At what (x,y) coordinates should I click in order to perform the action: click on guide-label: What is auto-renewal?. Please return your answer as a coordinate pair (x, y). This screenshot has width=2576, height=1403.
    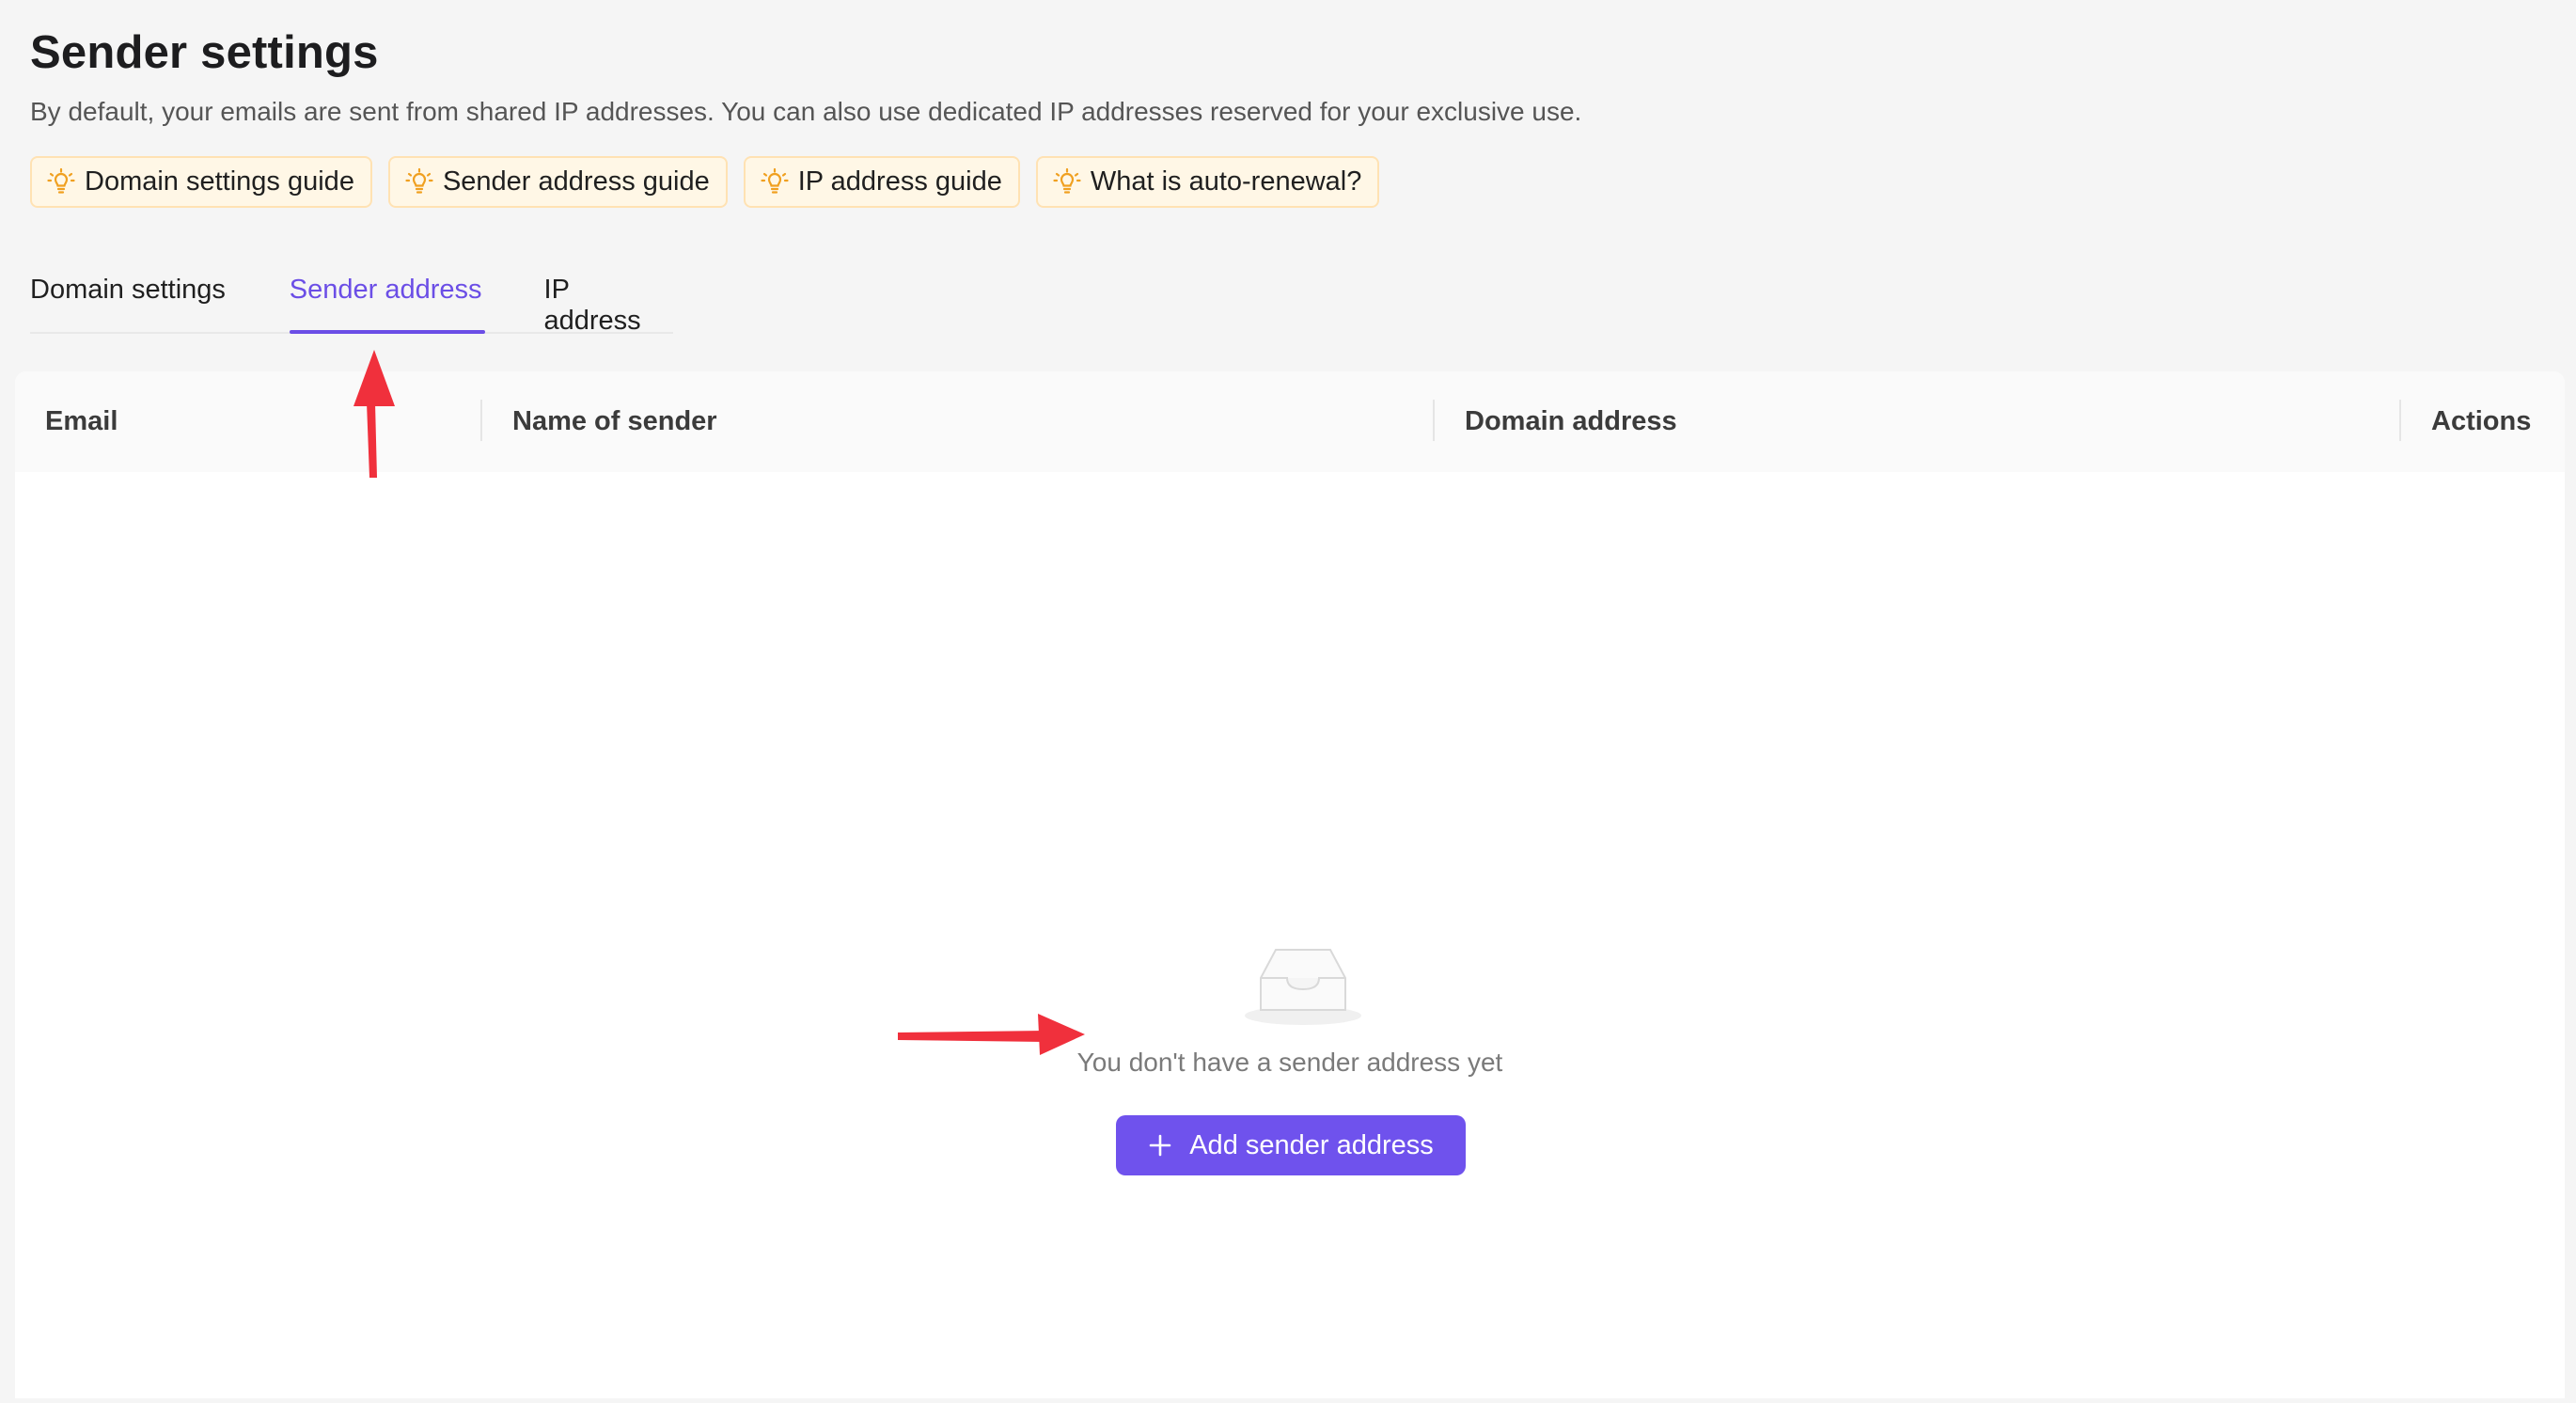
    Looking at the image, I should click on (1226, 181).